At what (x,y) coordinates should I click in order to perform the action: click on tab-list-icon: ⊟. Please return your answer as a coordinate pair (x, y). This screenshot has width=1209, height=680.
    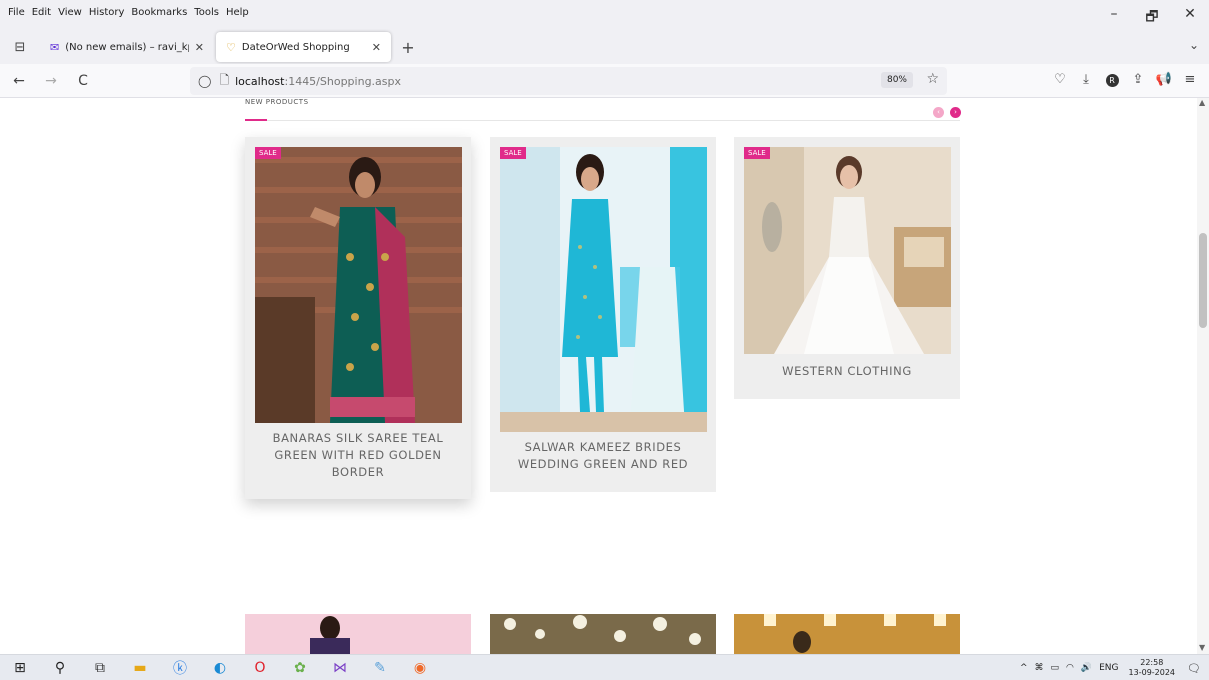
    Looking at the image, I should click on (20, 47).